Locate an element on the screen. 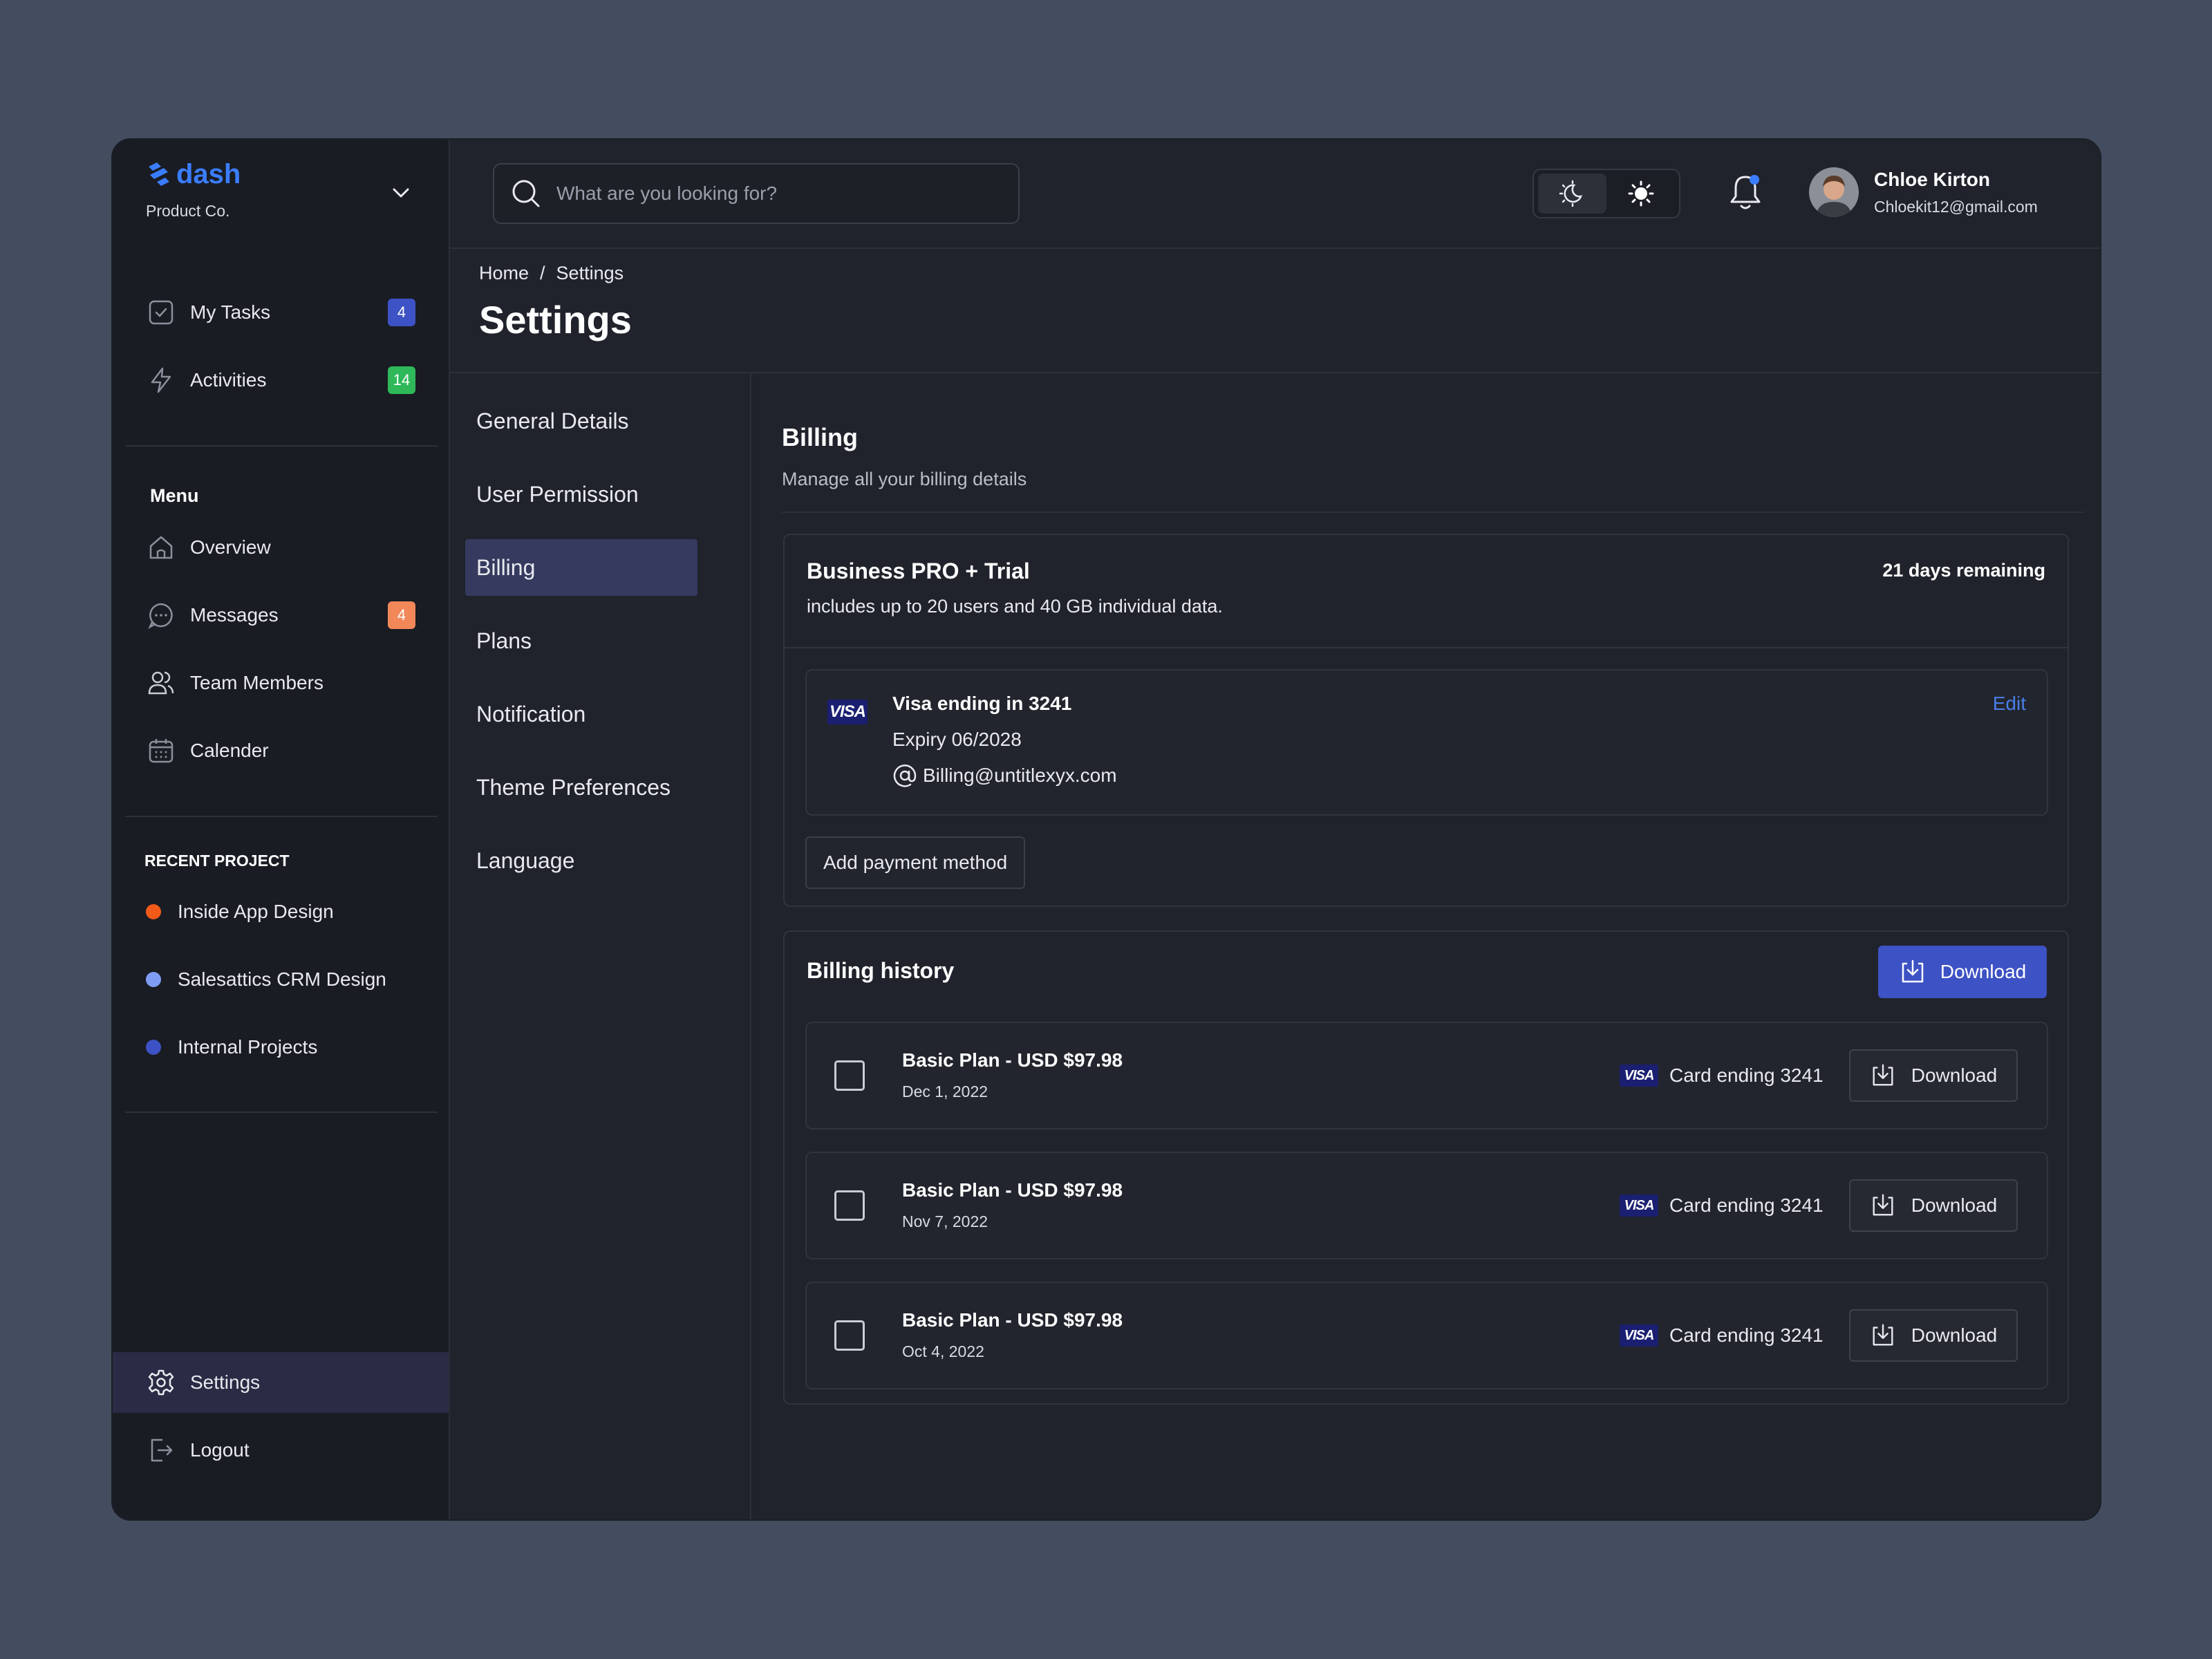 This screenshot has width=2212, height=1659. calendar-icon is located at coordinates (161, 751).